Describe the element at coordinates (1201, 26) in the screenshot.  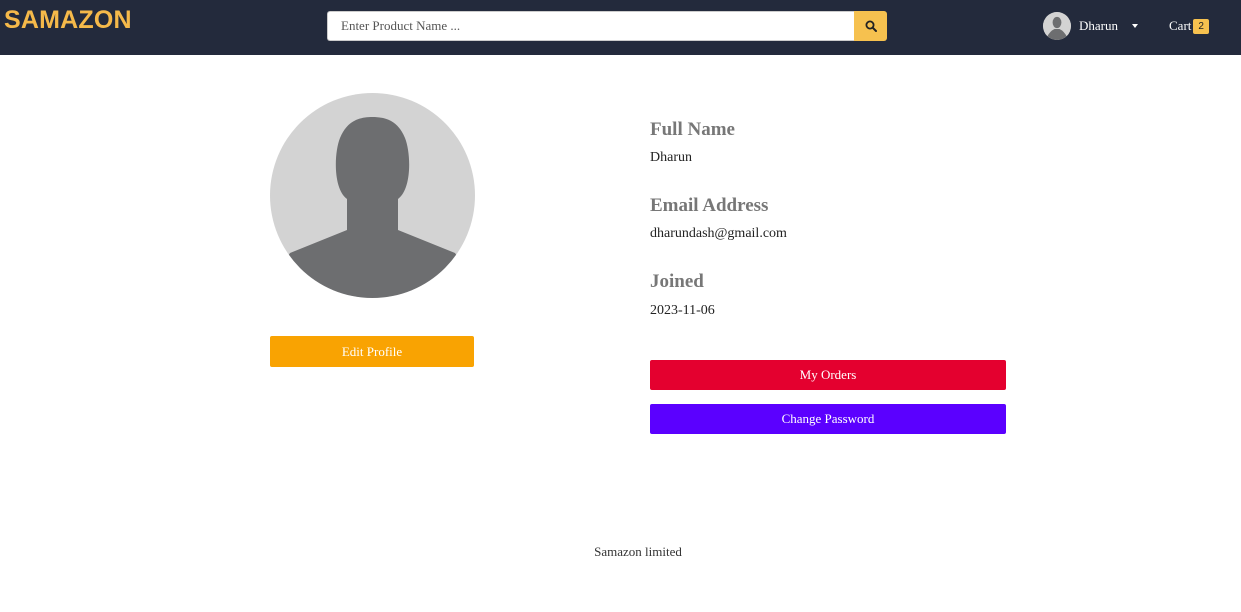
I see `cart-count-badge: 2` at that location.